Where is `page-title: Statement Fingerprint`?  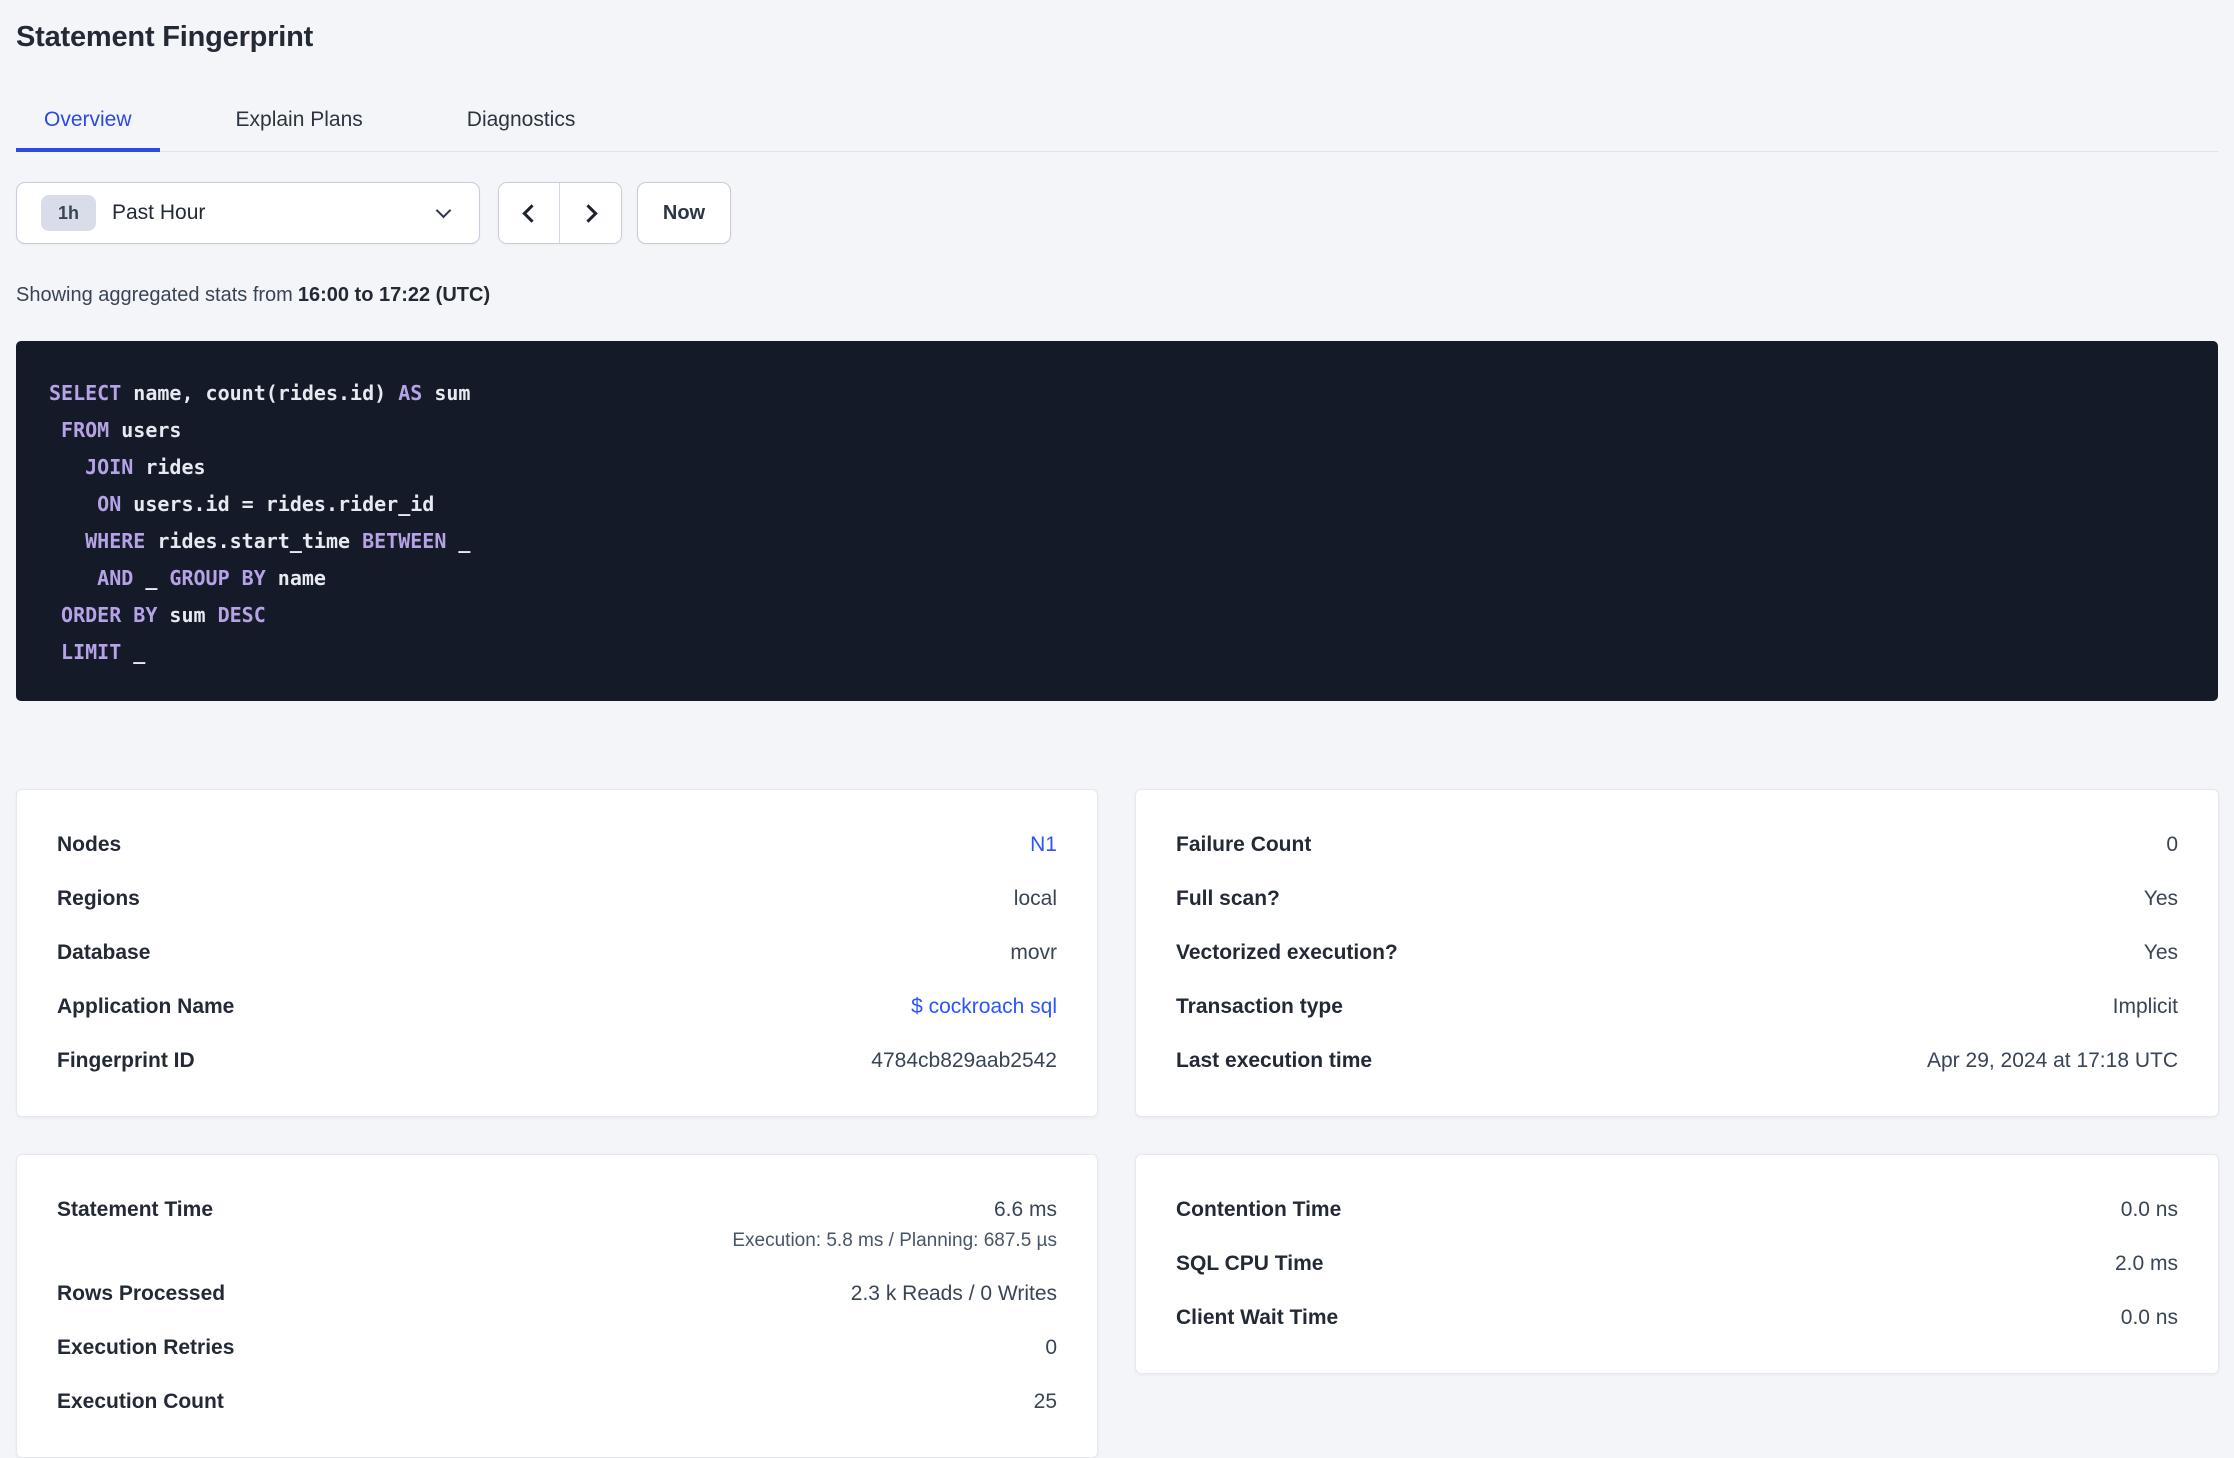
page-title: Statement Fingerprint is located at coordinates (165, 37).